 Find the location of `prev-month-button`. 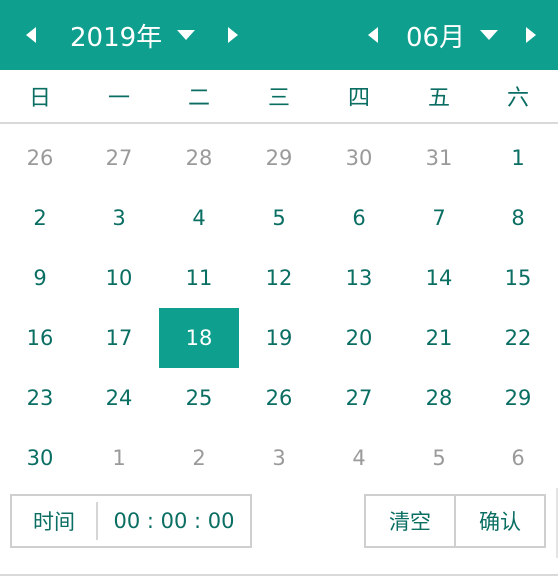

prev-month-button is located at coordinates (373, 35).